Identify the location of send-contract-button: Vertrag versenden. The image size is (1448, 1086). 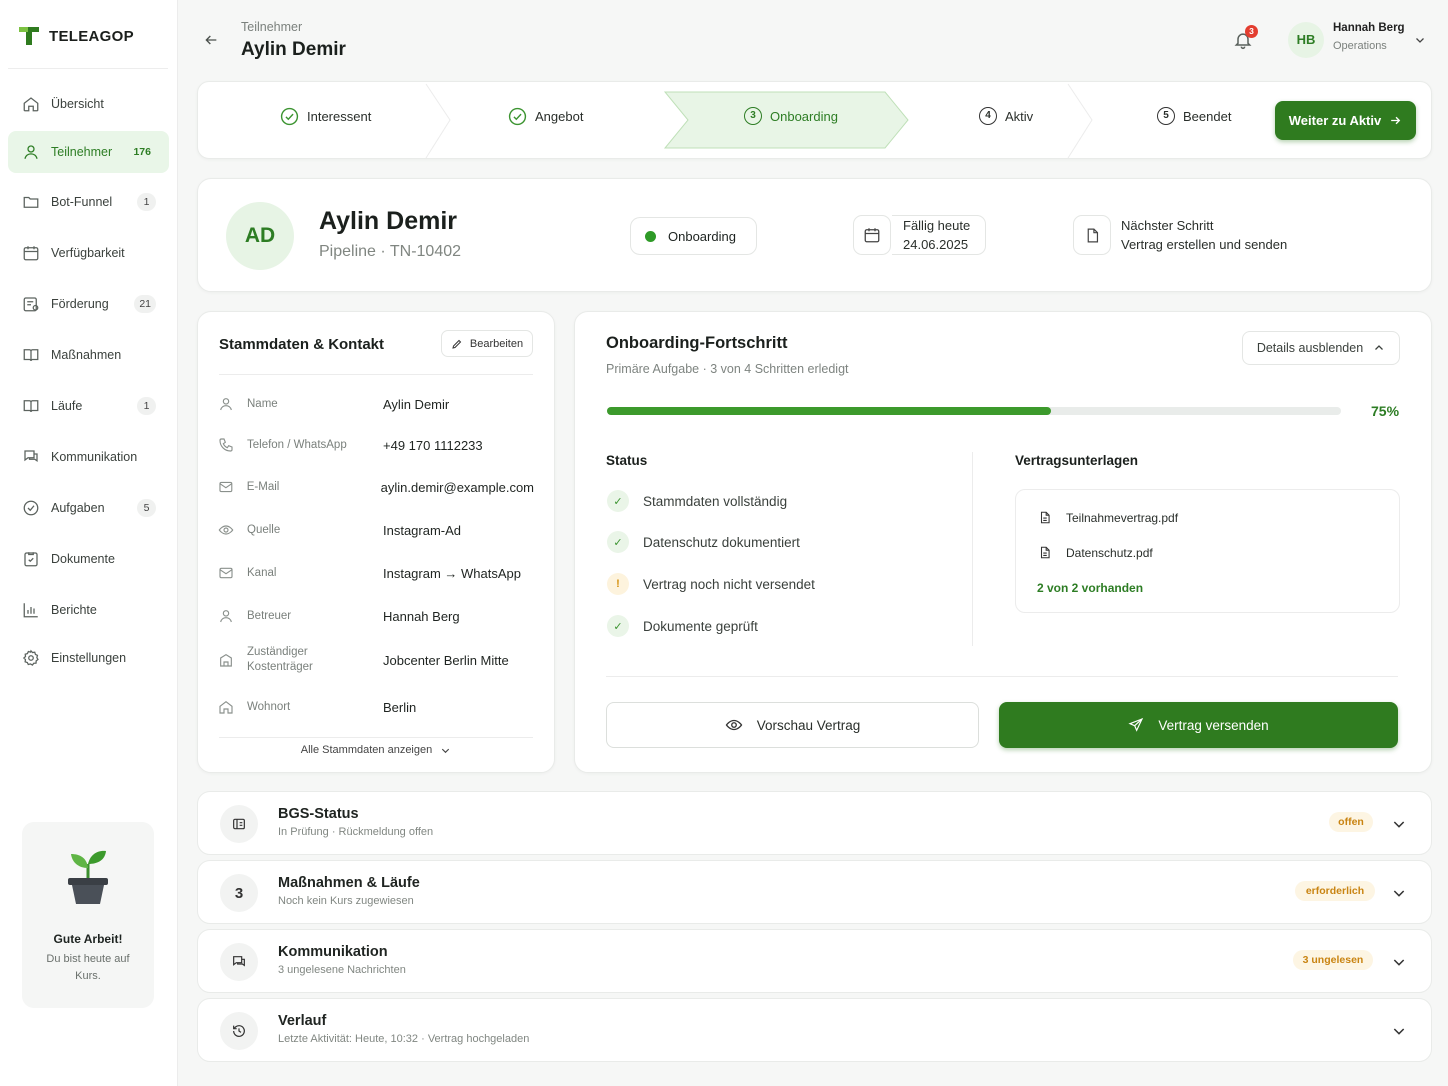
(1198, 725).